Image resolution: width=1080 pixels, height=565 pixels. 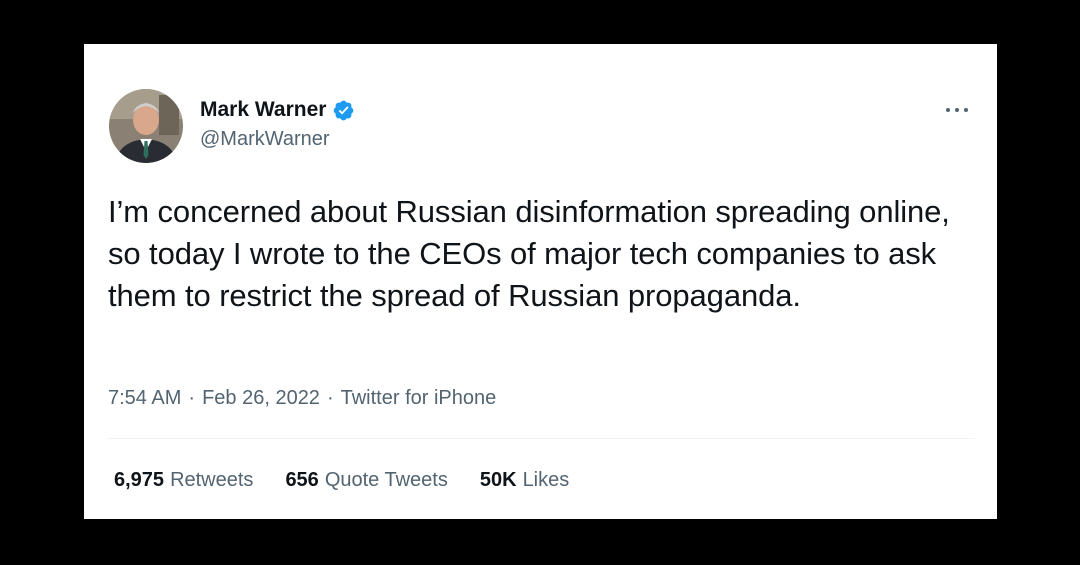 I want to click on author-avatar, so click(x=146, y=126).